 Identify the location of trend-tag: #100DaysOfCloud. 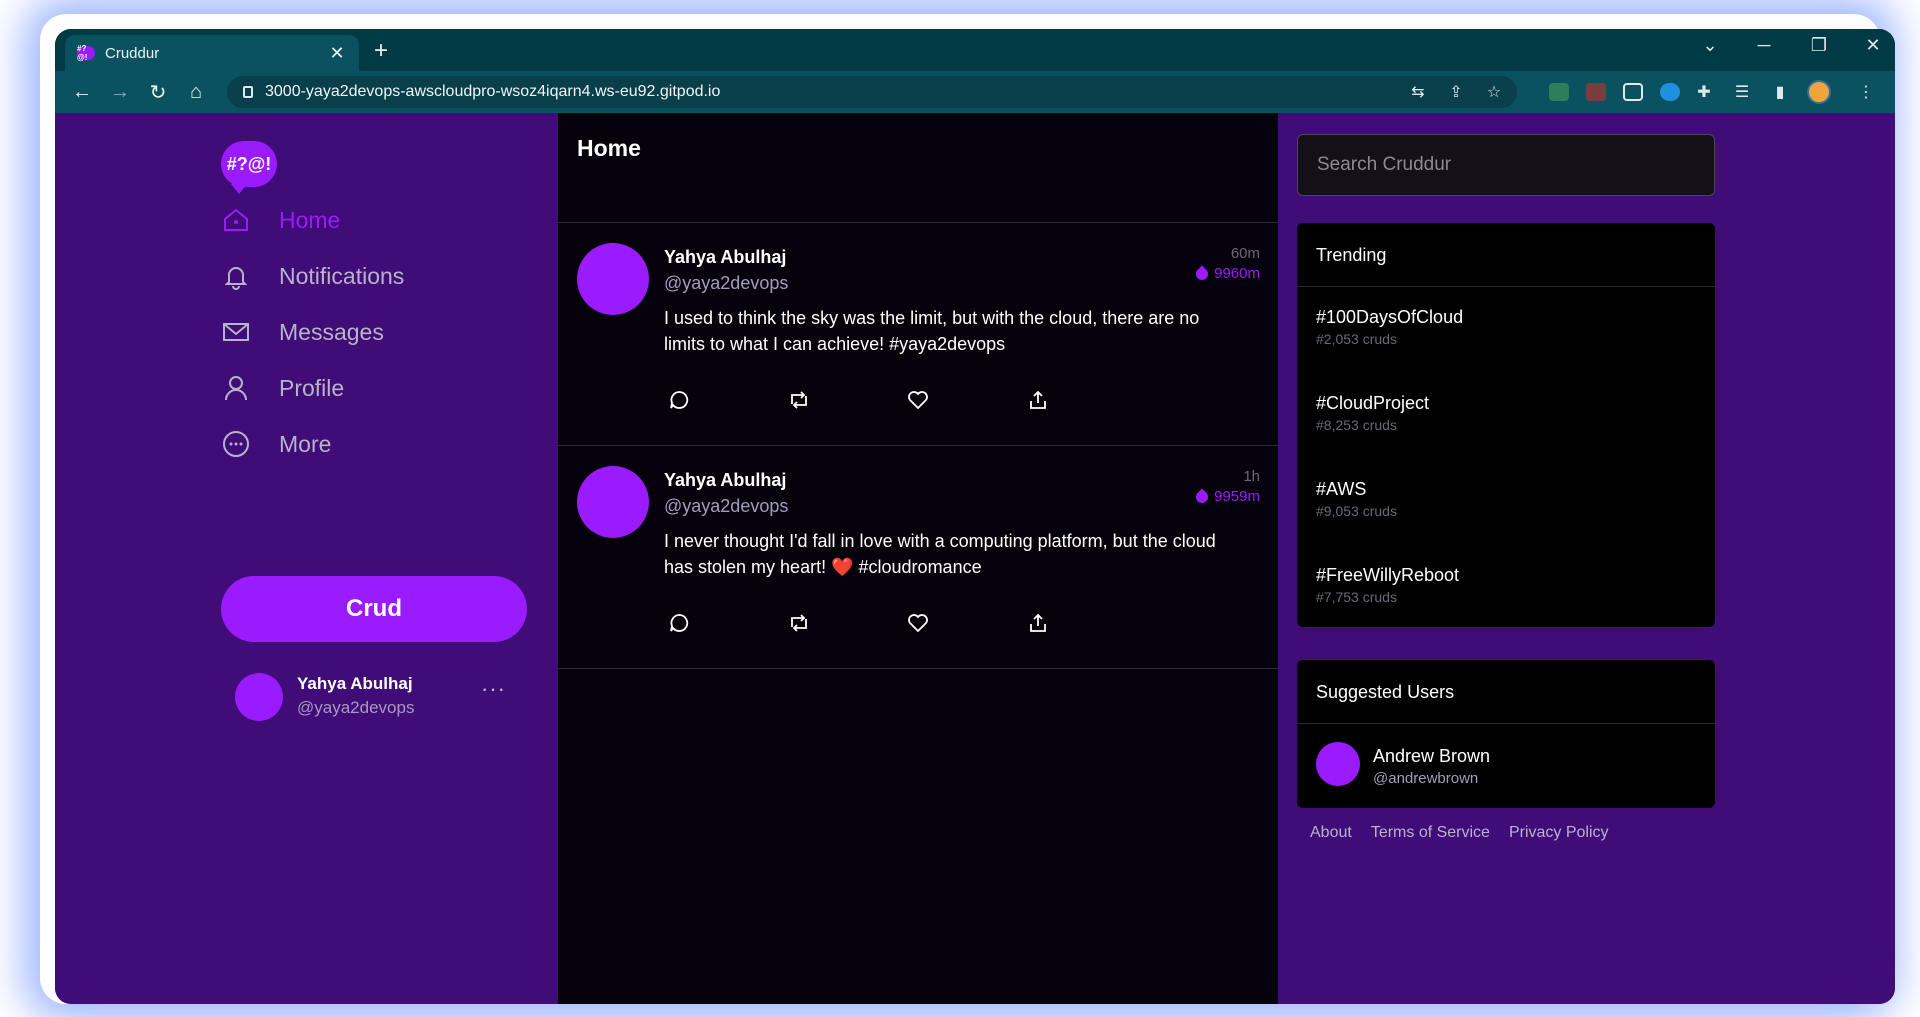
(1390, 317).